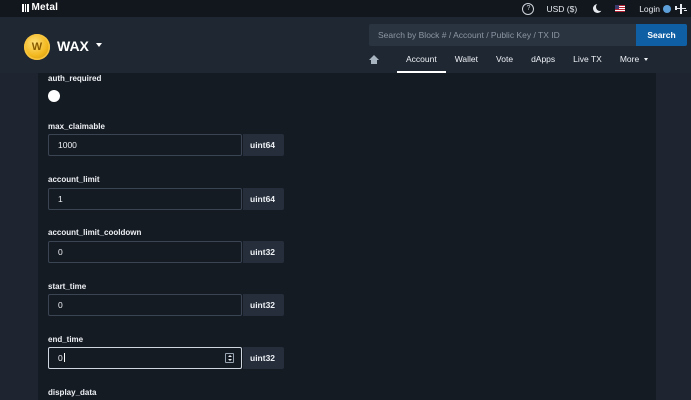  I want to click on main-nav: Account Wallet Vote dApps Live TX More, so click(509, 61).